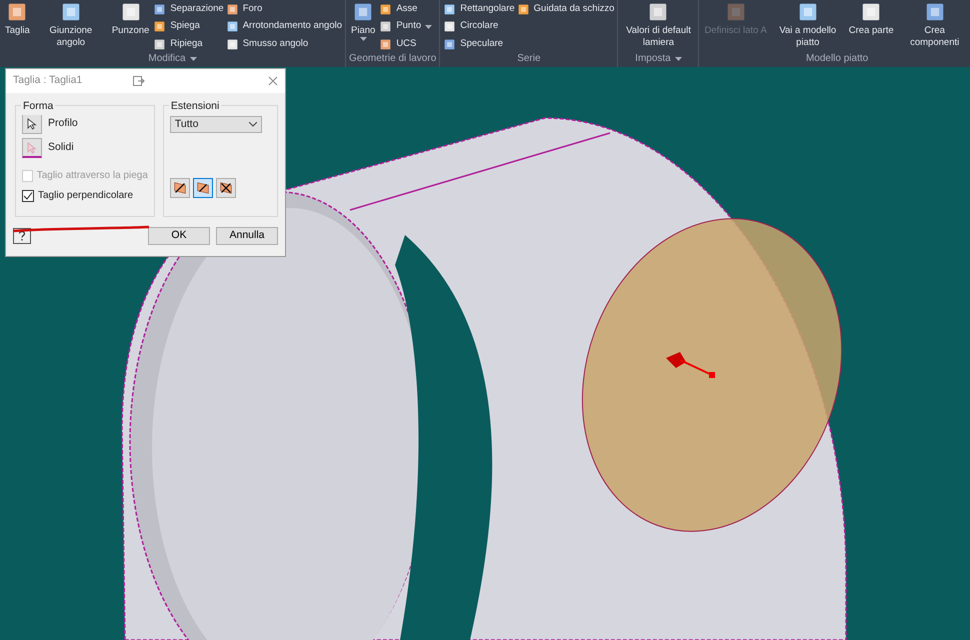  What do you see at coordinates (172, 58) in the screenshot?
I see `group-label: Modifica` at bounding box center [172, 58].